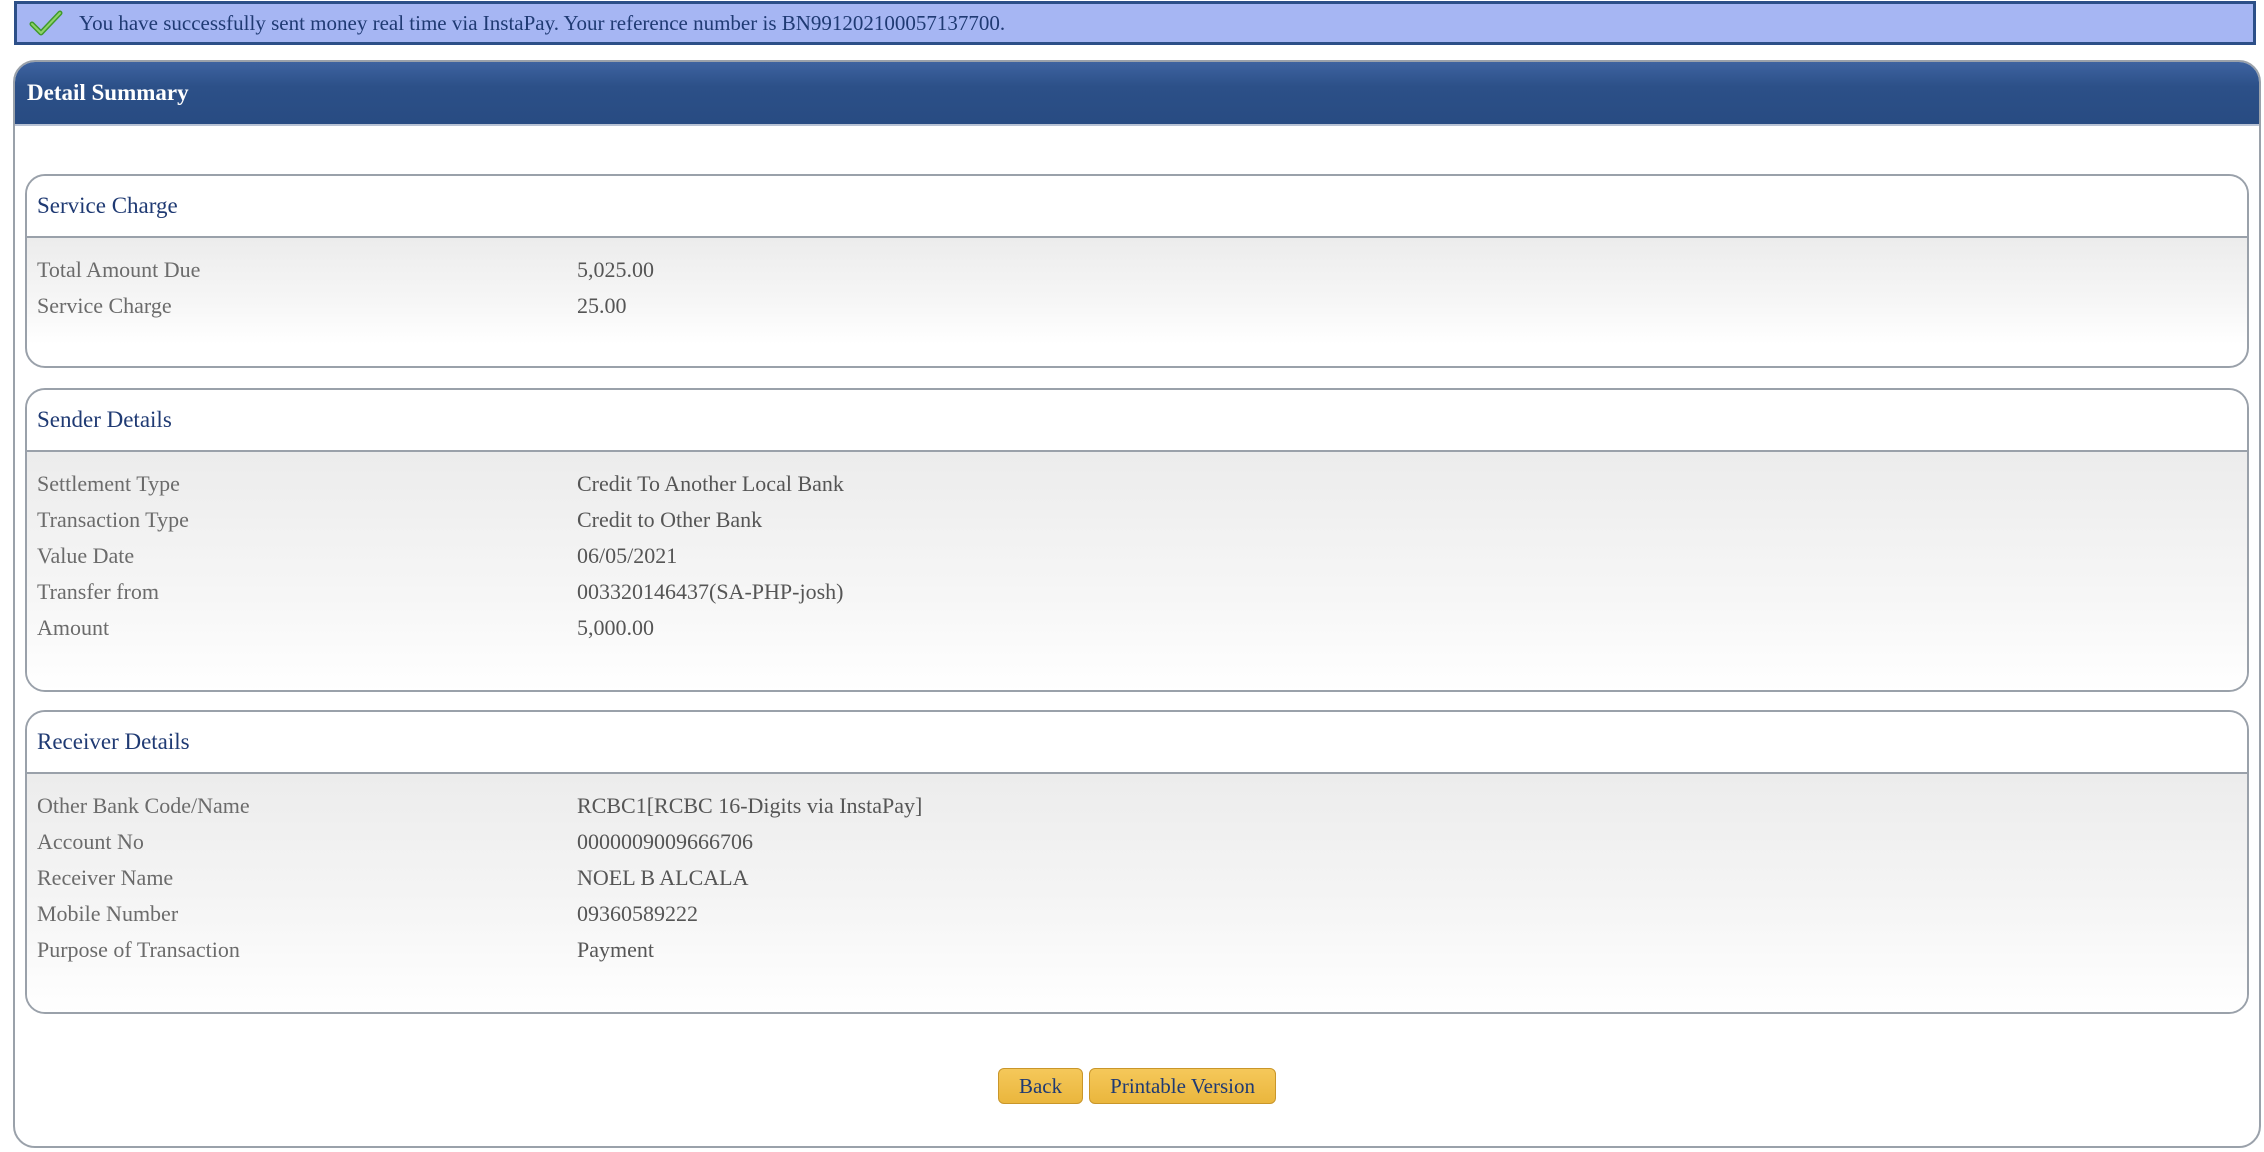  I want to click on action-buttons: Back Printable Version, so click(1137, 1086).